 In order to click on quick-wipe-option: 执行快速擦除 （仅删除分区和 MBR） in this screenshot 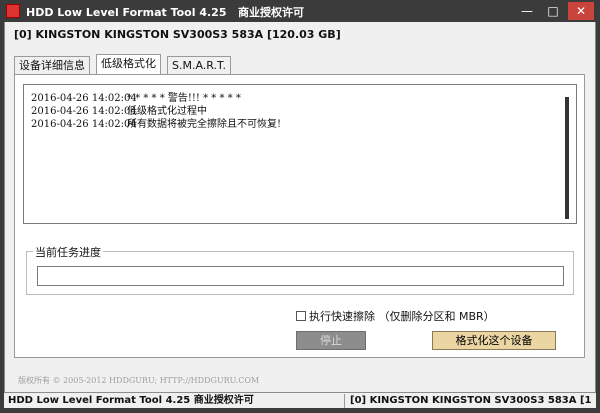, I will do `click(395, 316)`.